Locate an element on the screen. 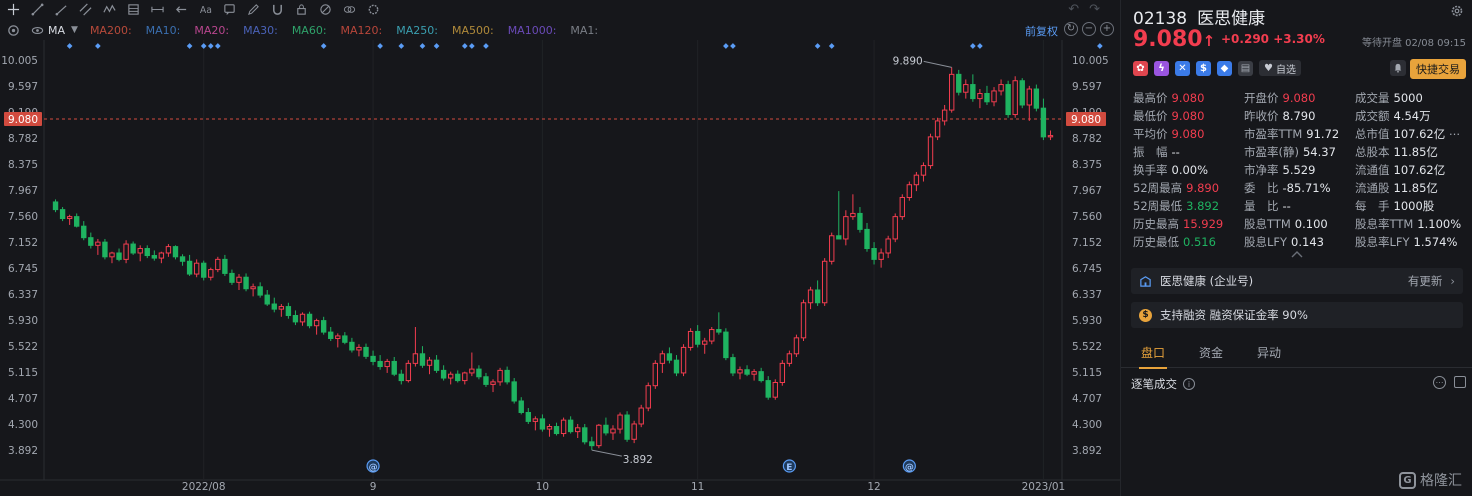  line-icon is located at coordinates (37, 9).